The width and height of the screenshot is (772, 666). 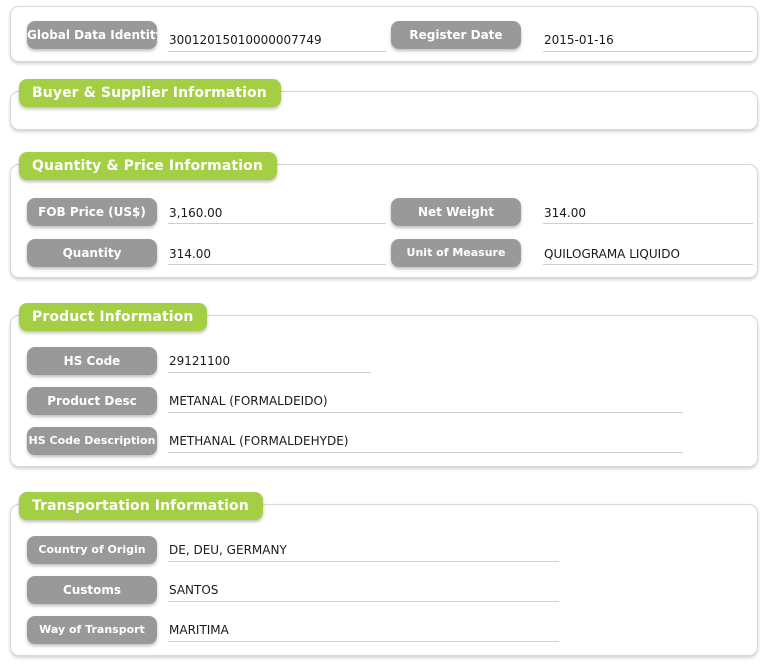 I want to click on field-rule-net-weight, so click(x=648, y=223).